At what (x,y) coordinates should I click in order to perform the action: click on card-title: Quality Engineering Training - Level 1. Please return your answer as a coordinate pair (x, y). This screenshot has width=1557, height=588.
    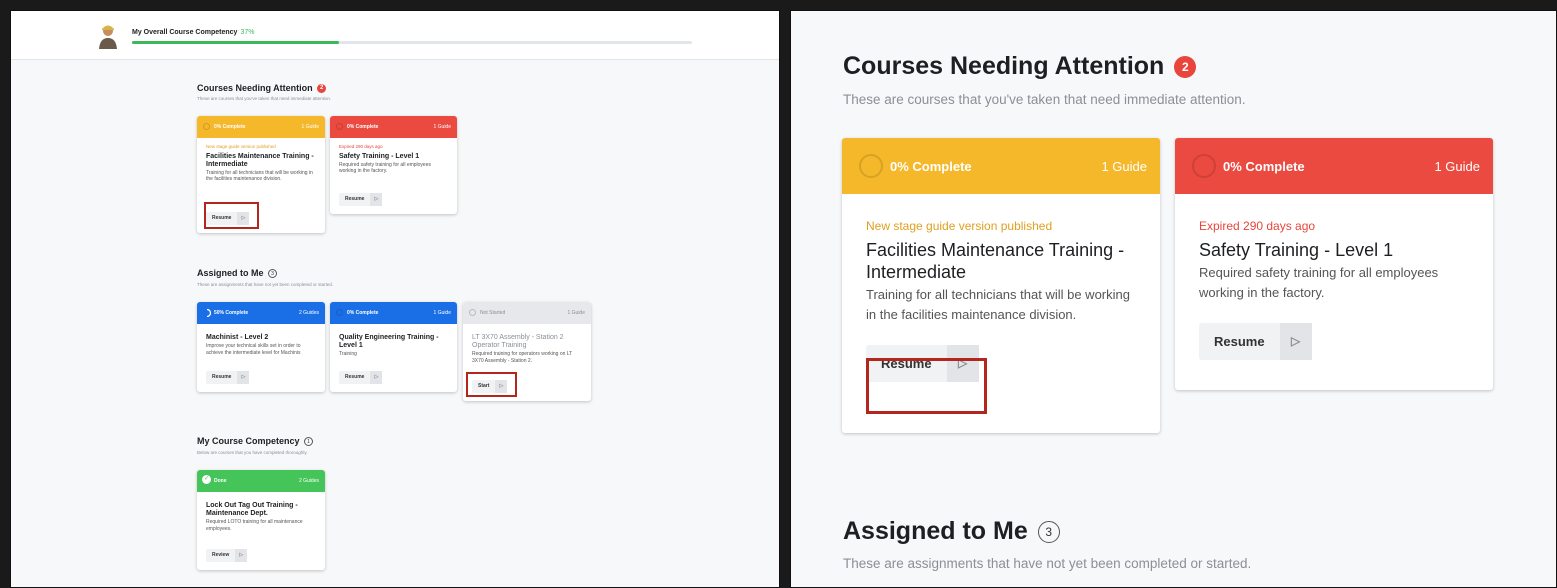
    Looking at the image, I should click on (389, 341).